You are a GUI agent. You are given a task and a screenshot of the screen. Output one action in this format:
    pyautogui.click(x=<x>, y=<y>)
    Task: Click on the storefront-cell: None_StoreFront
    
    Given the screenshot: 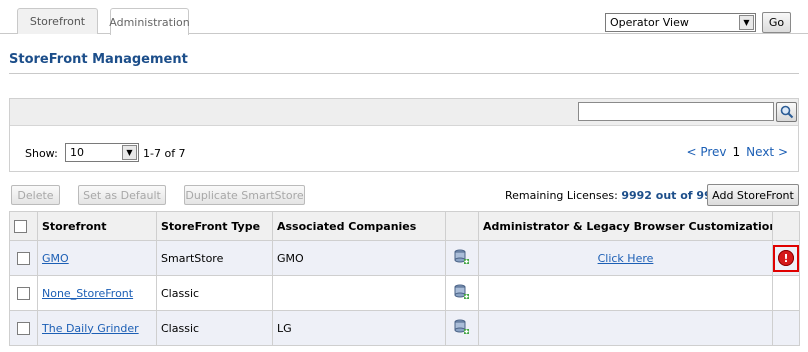 What is the action you would take?
    pyautogui.click(x=97, y=293)
    